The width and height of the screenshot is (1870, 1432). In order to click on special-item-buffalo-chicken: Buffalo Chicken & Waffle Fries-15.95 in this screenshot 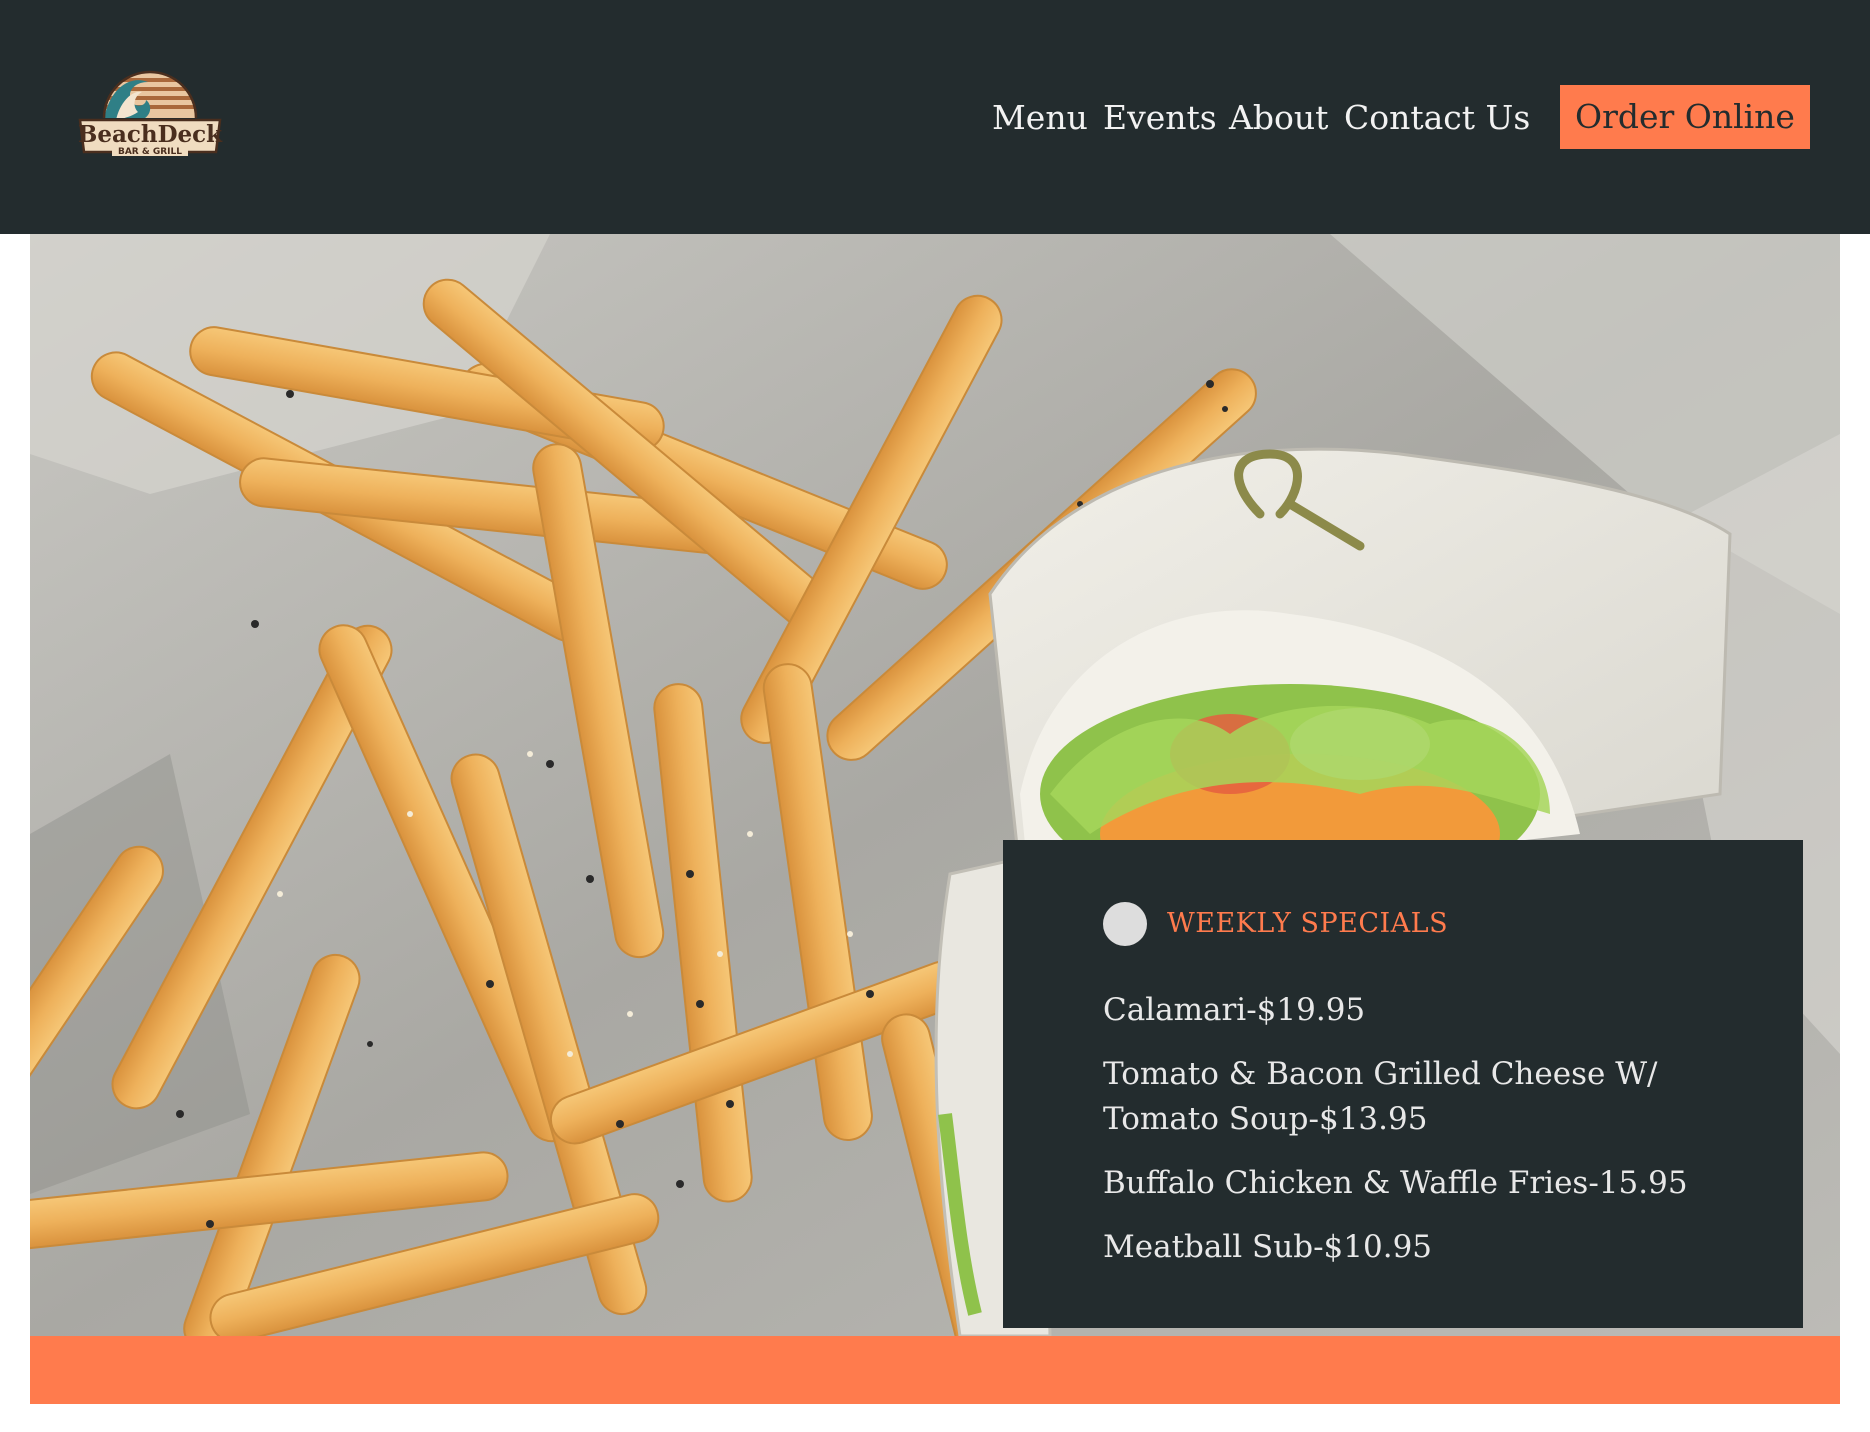, I will do `click(1395, 1183)`.